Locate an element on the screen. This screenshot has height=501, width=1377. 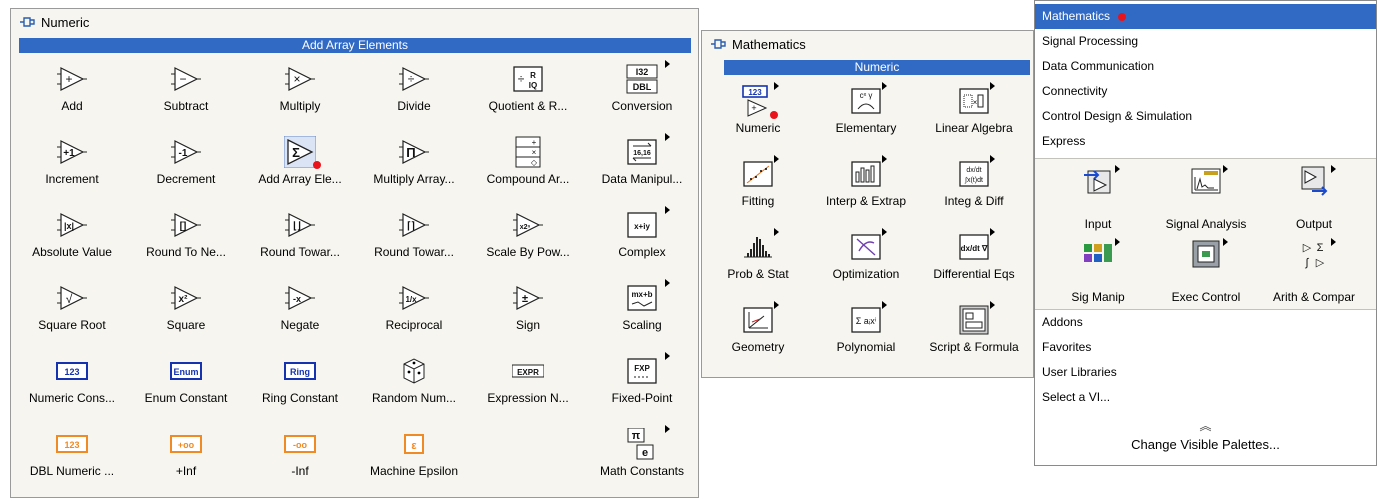
palette-item-scaling: mx+b Scaling is located at coordinates (642, 312).